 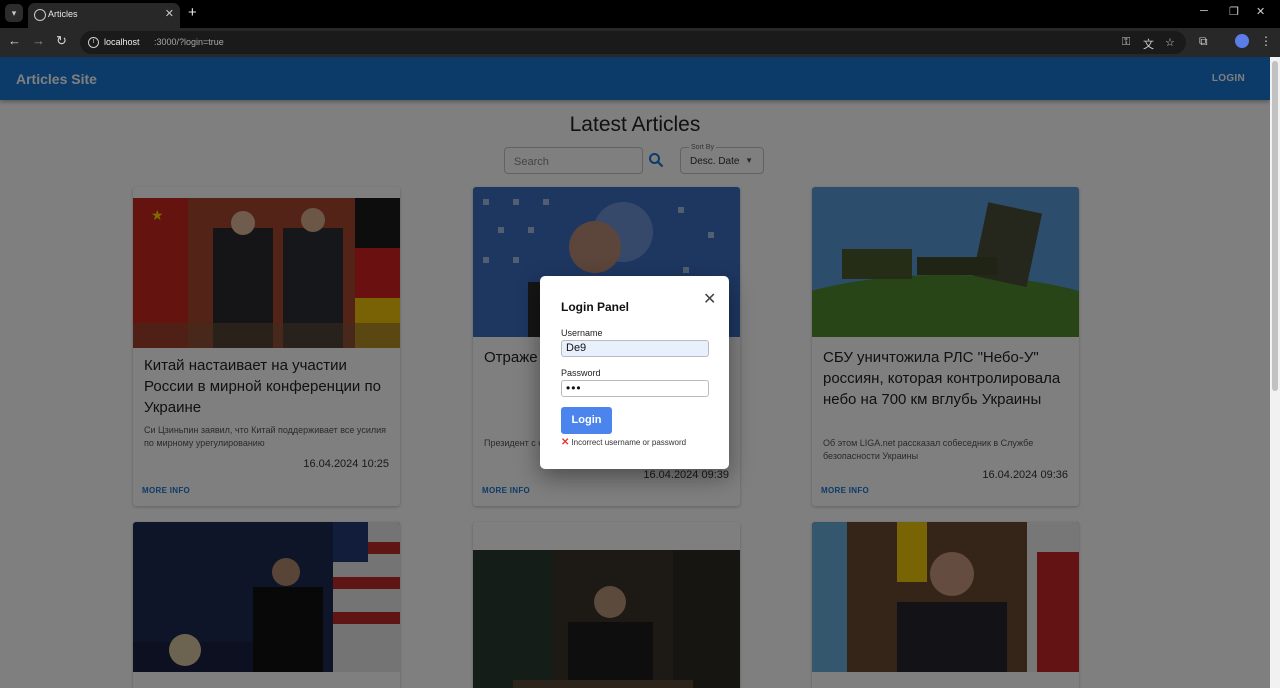 What do you see at coordinates (629, 442) in the screenshot?
I see `error-text: Incorrect username or password` at bounding box center [629, 442].